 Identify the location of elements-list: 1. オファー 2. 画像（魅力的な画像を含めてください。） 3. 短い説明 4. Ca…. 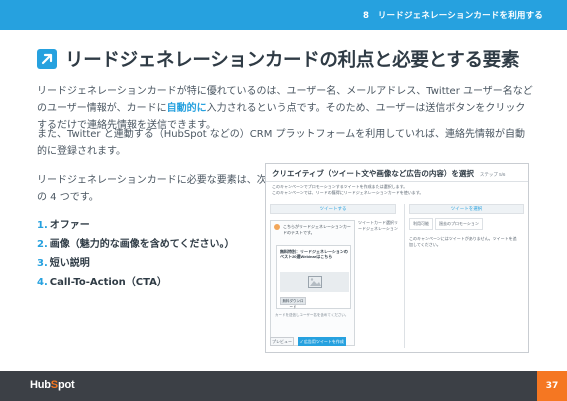
(135, 254).